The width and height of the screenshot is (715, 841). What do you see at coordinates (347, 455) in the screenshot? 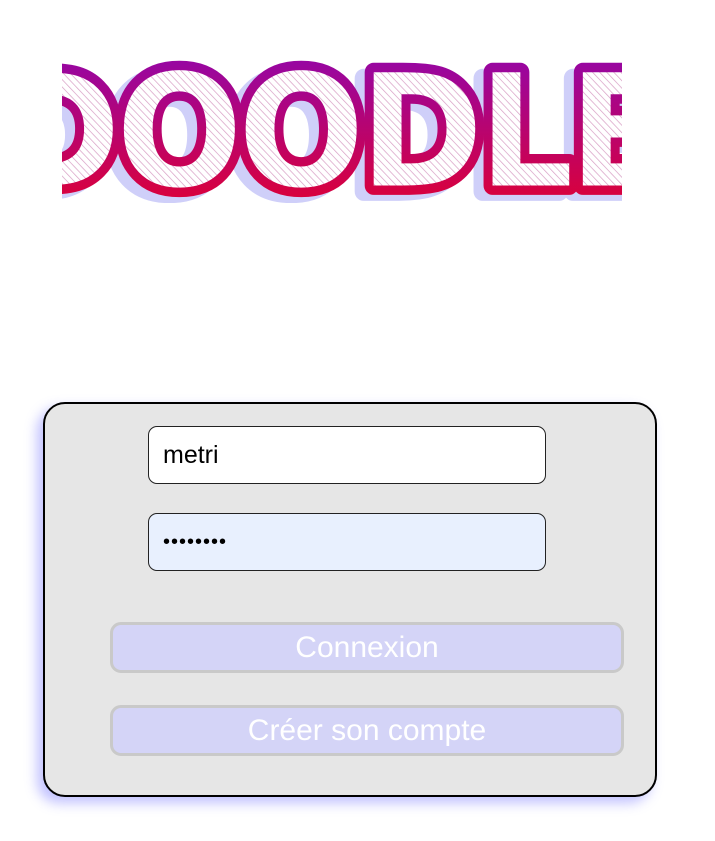
I see `username-input` at bounding box center [347, 455].